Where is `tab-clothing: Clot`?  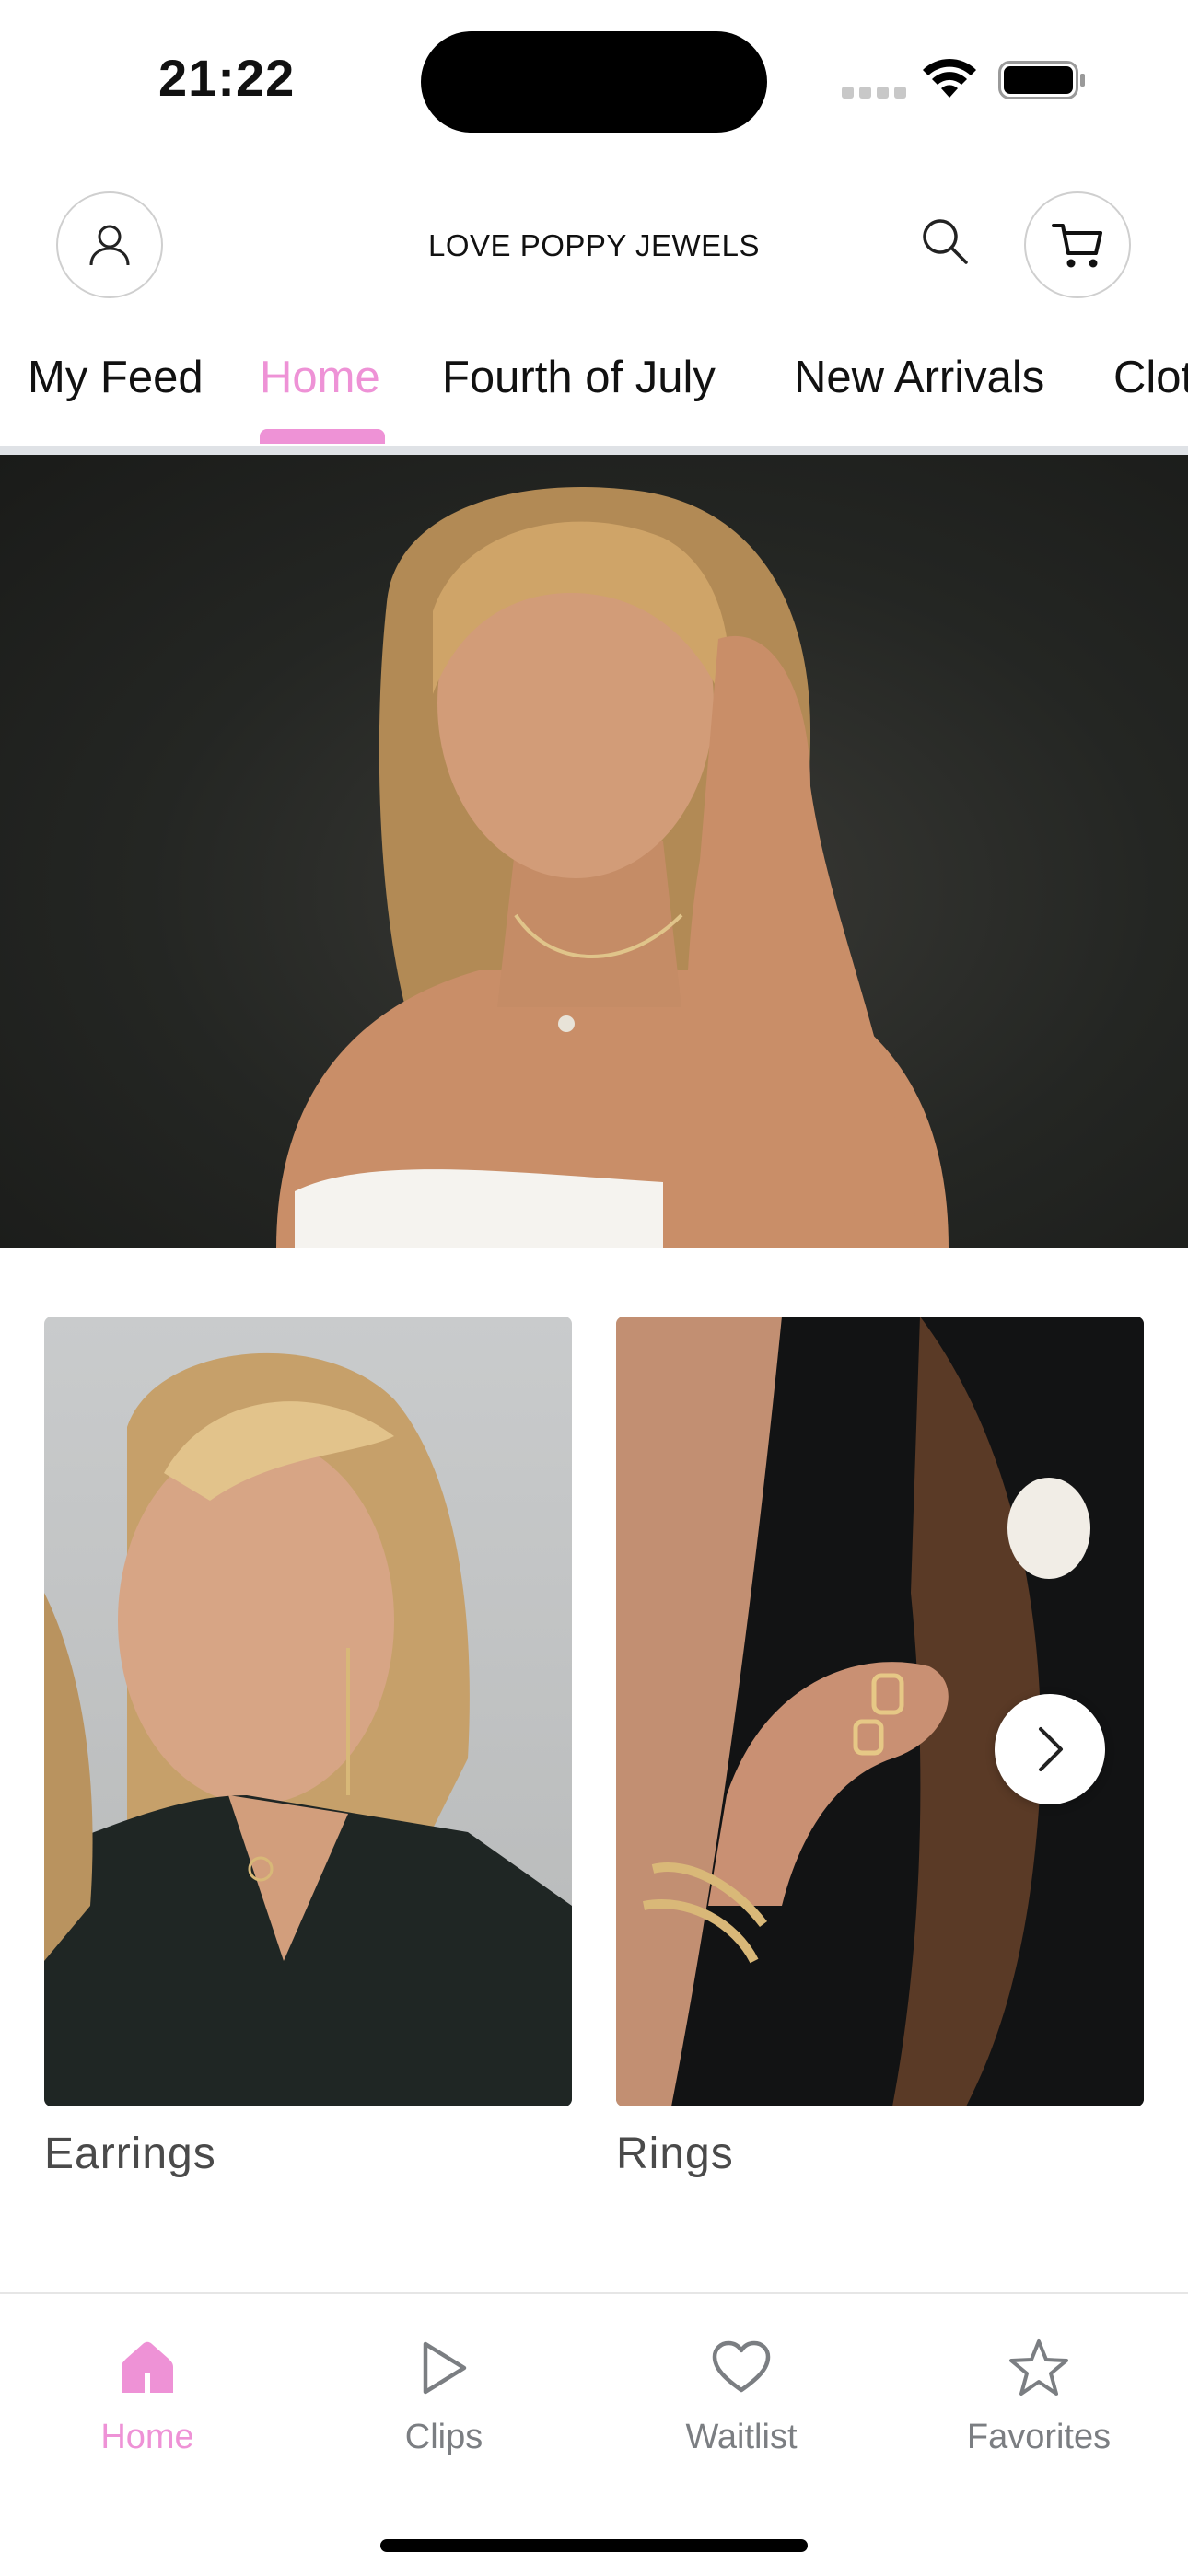
tab-clothing: Clot is located at coordinates (1150, 377).